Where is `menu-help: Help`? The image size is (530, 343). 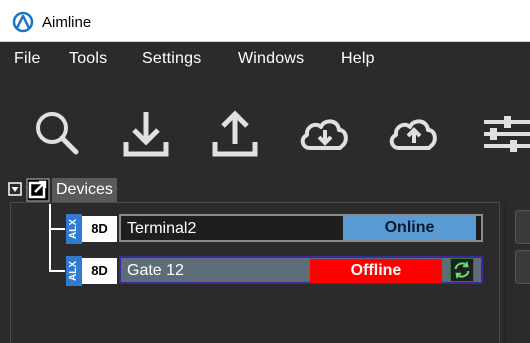
menu-help: Help is located at coordinates (358, 59).